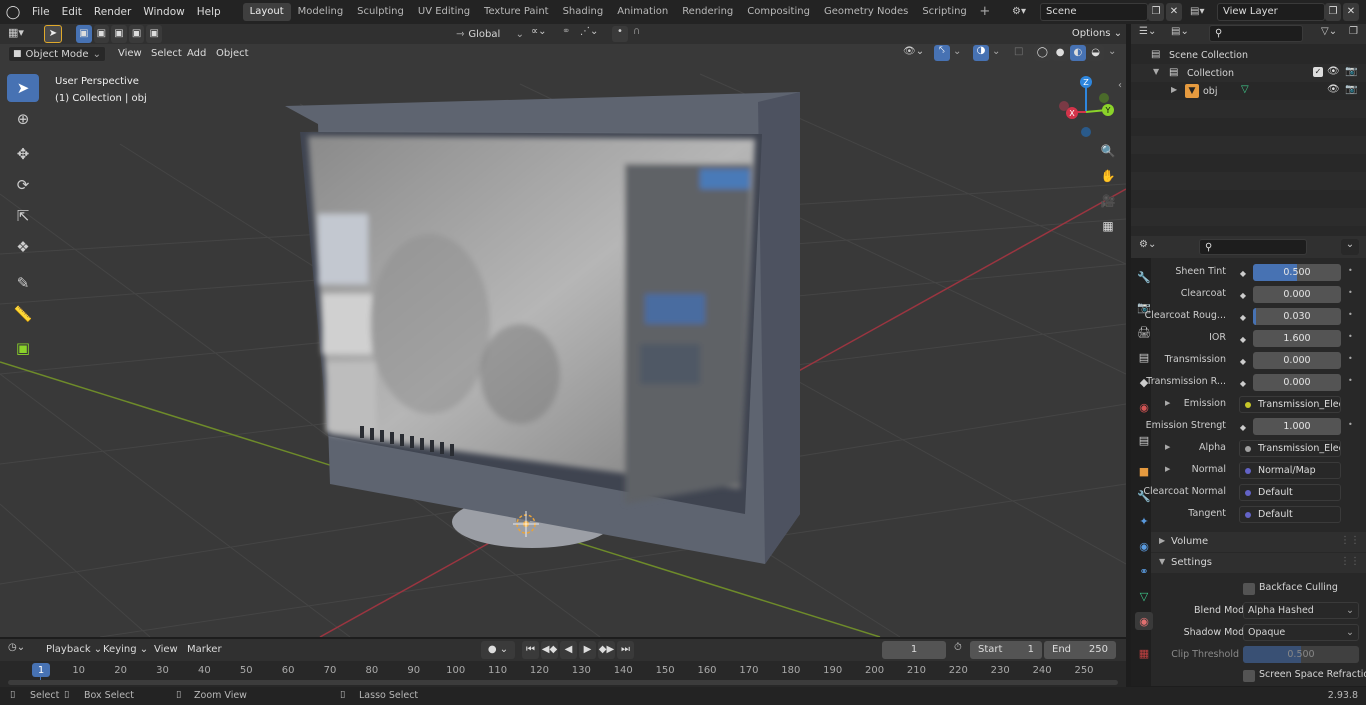 This screenshot has height=705, width=1366. What do you see at coordinates (23, 247) in the screenshot?
I see `transform-icon: ❖` at bounding box center [23, 247].